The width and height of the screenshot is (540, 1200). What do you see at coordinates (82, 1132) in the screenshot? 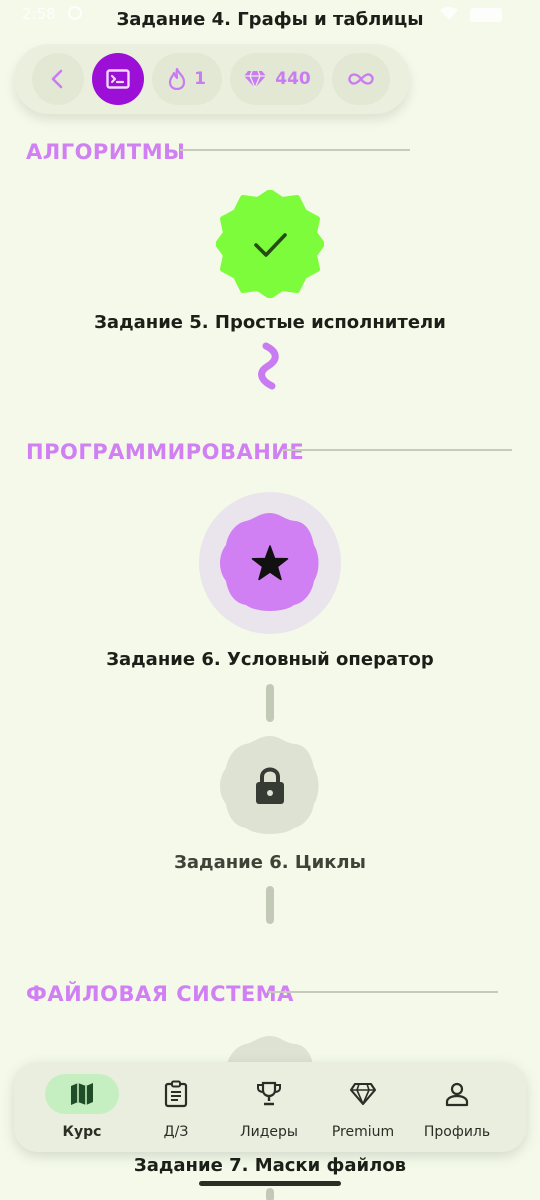
I see `nav-label: Курс` at bounding box center [82, 1132].